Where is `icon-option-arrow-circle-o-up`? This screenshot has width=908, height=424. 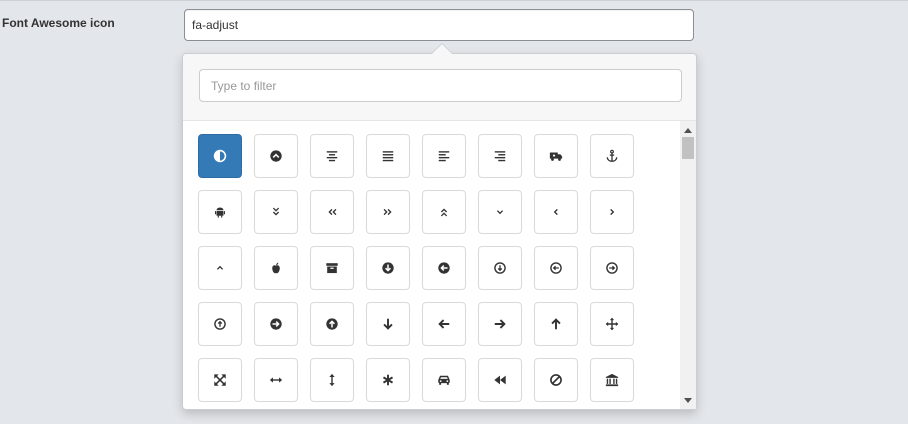
icon-option-arrow-circle-o-up is located at coordinates (220, 324).